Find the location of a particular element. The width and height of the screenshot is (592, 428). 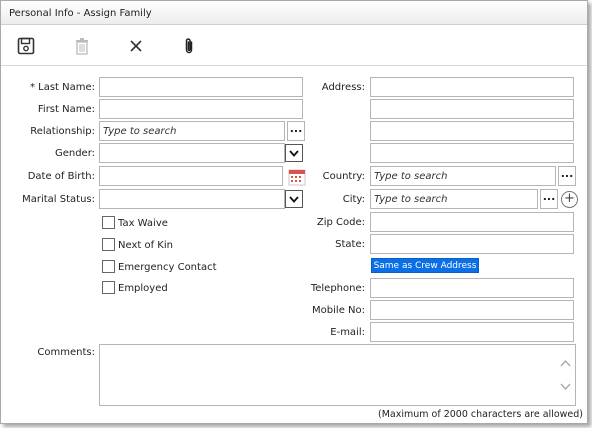

zip-code-label: Zip Code: is located at coordinates (340, 222).